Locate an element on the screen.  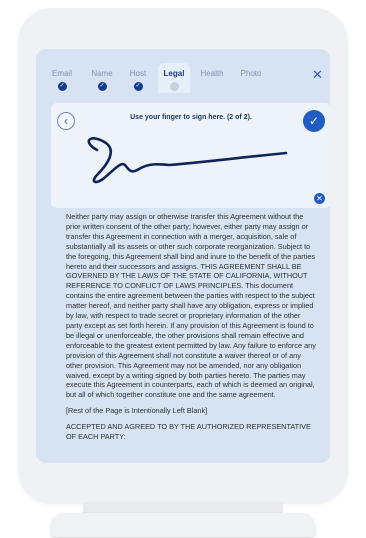
tab-host: Host ✓ is located at coordinates (138, 78).